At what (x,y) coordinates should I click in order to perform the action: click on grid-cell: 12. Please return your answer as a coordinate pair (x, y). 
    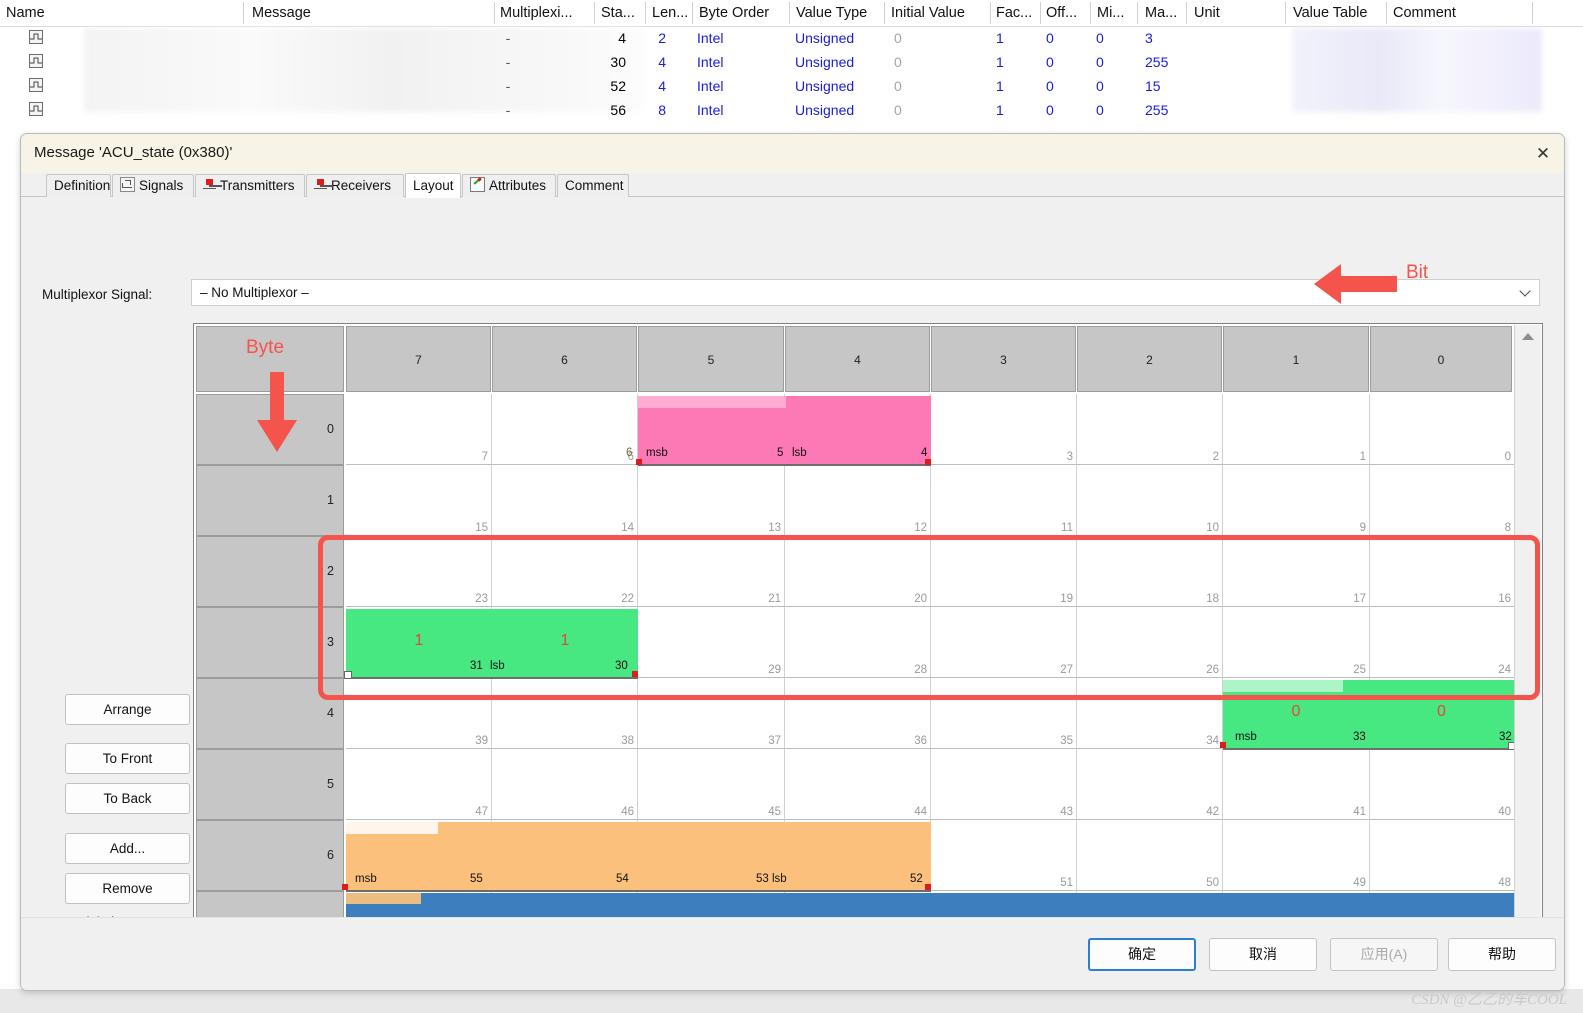
    Looking at the image, I should click on (858, 500).